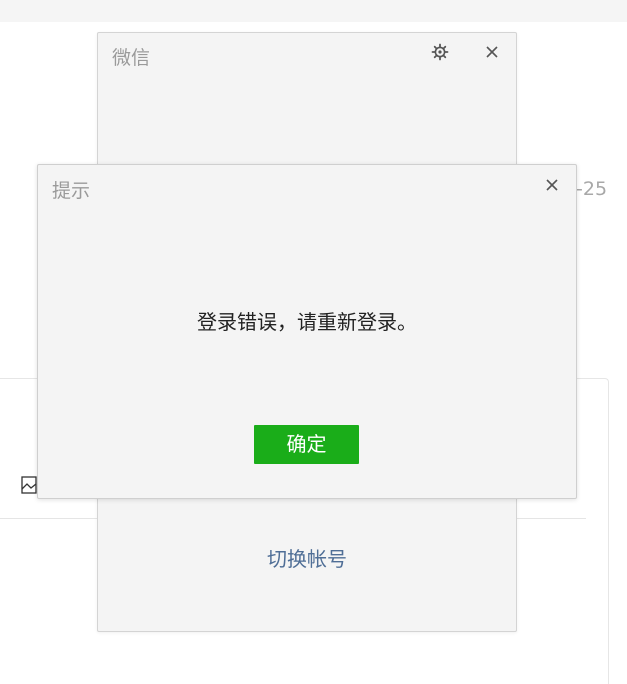 The width and height of the screenshot is (627, 684). Describe the element at coordinates (592, 189) in the screenshot. I see `background-partial-text: -25` at that location.